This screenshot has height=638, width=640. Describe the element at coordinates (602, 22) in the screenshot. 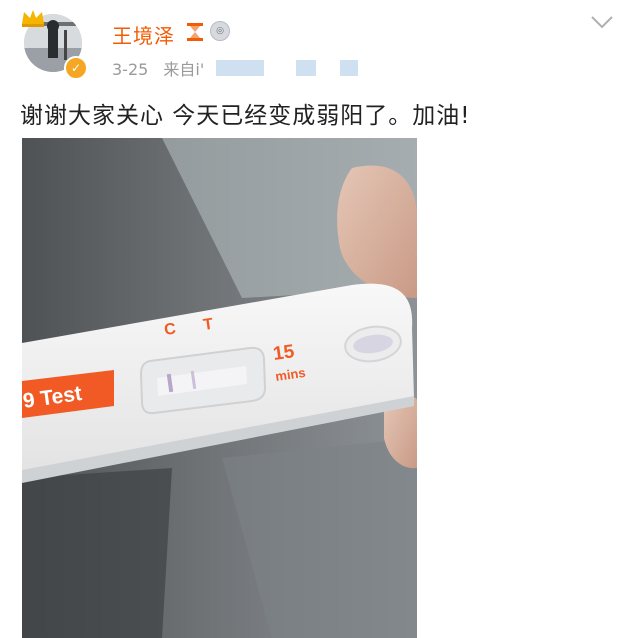

I see `chevron-down-icon` at that location.